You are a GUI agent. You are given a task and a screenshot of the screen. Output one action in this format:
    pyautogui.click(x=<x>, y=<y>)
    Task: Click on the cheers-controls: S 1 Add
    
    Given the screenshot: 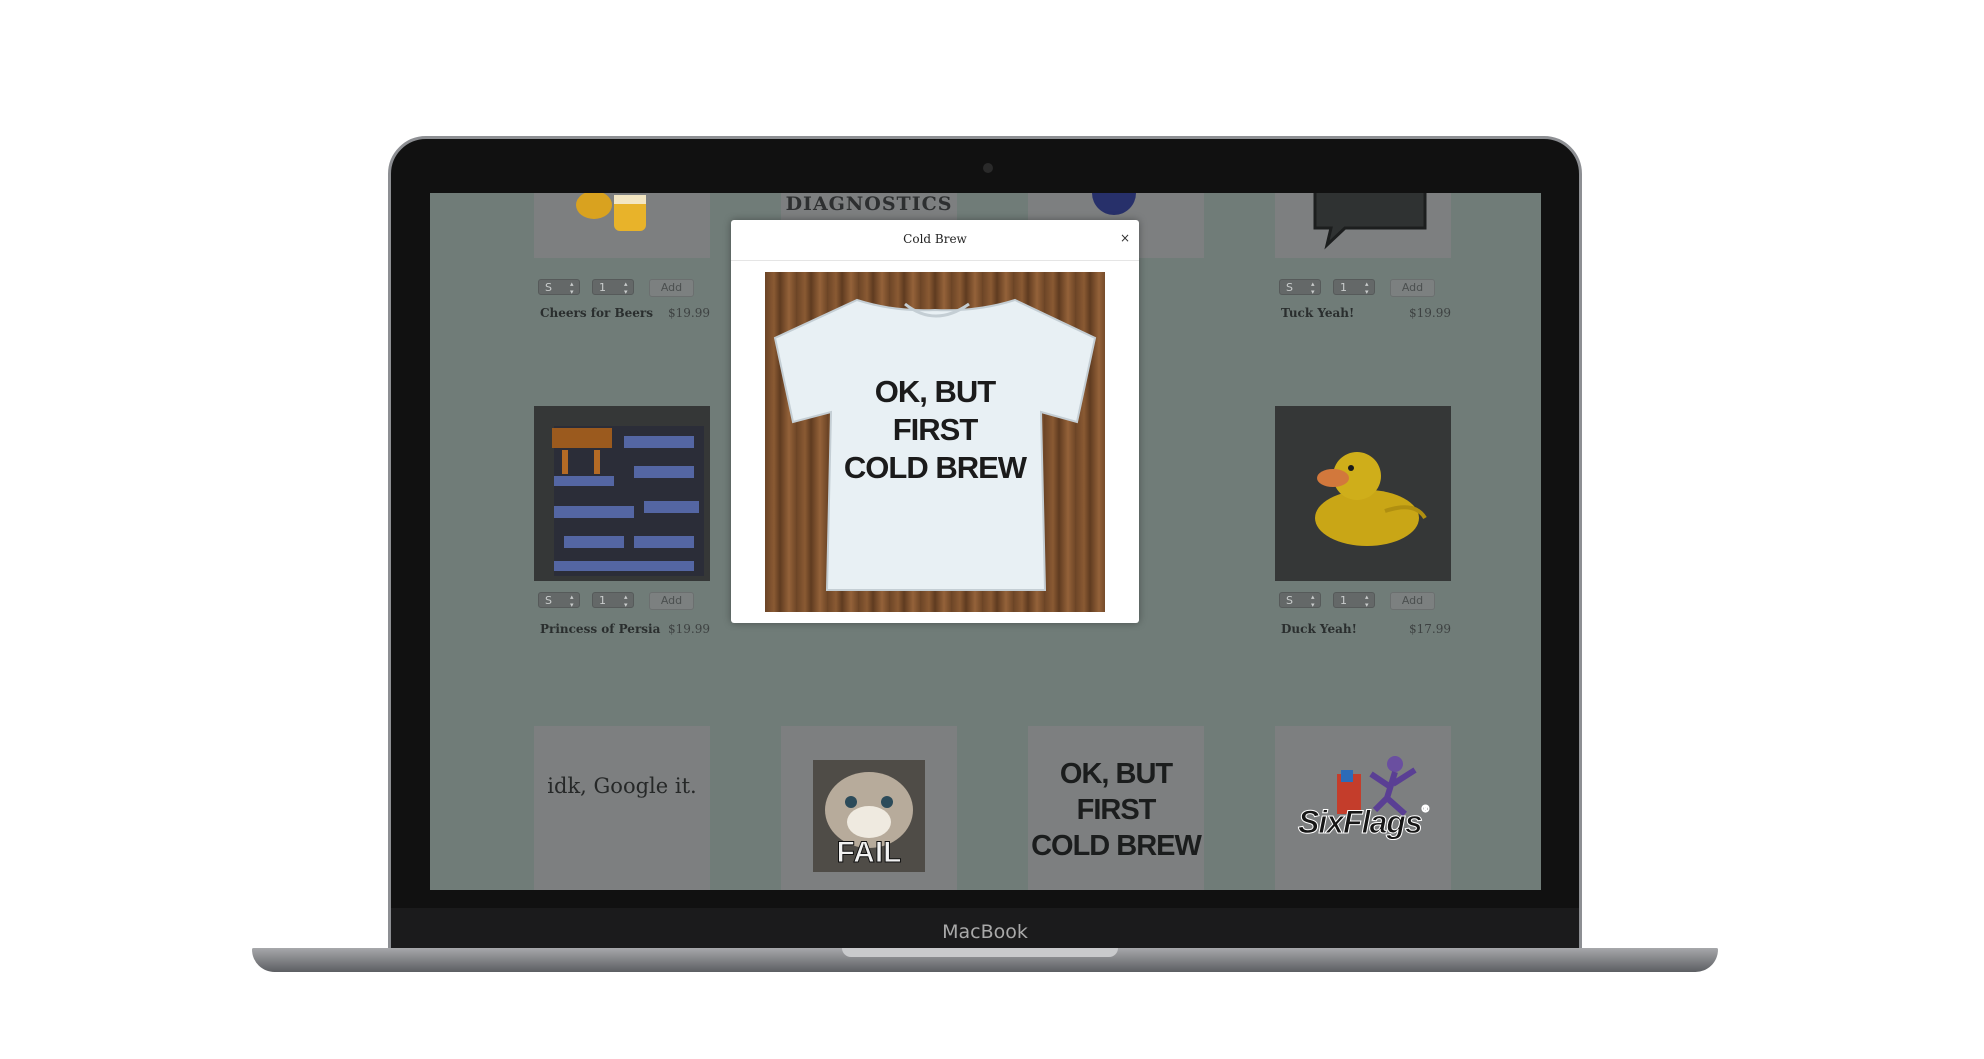 What is the action you would take?
    pyautogui.click(x=623, y=288)
    